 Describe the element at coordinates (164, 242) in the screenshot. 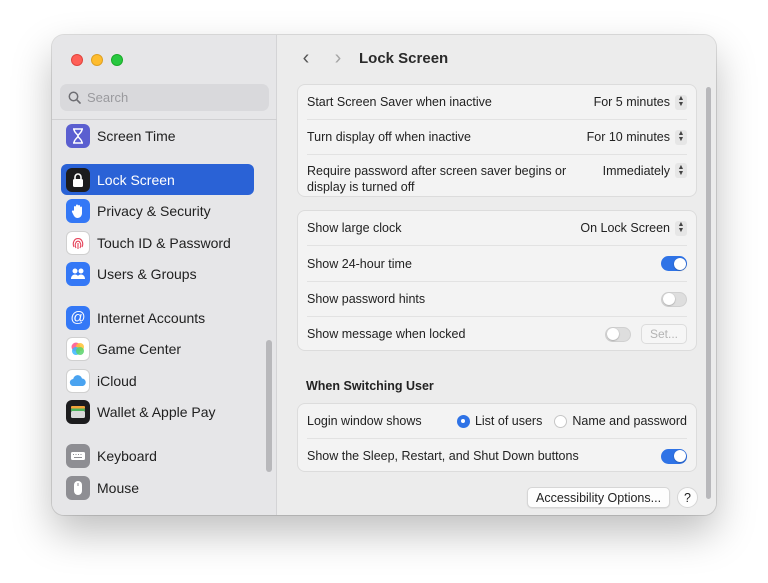

I see `sidebar-item-label: Touch ID & Password` at that location.